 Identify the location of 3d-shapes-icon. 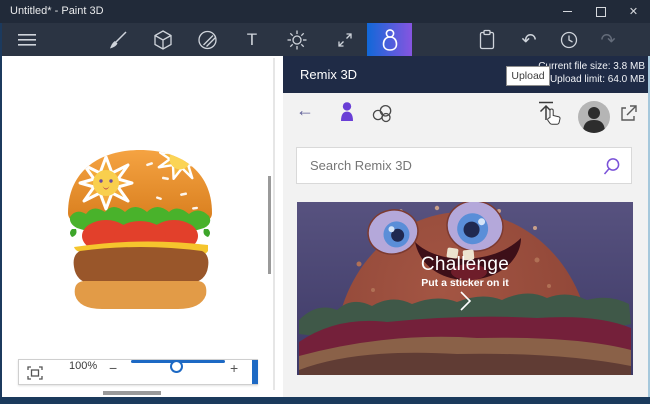
(163, 39).